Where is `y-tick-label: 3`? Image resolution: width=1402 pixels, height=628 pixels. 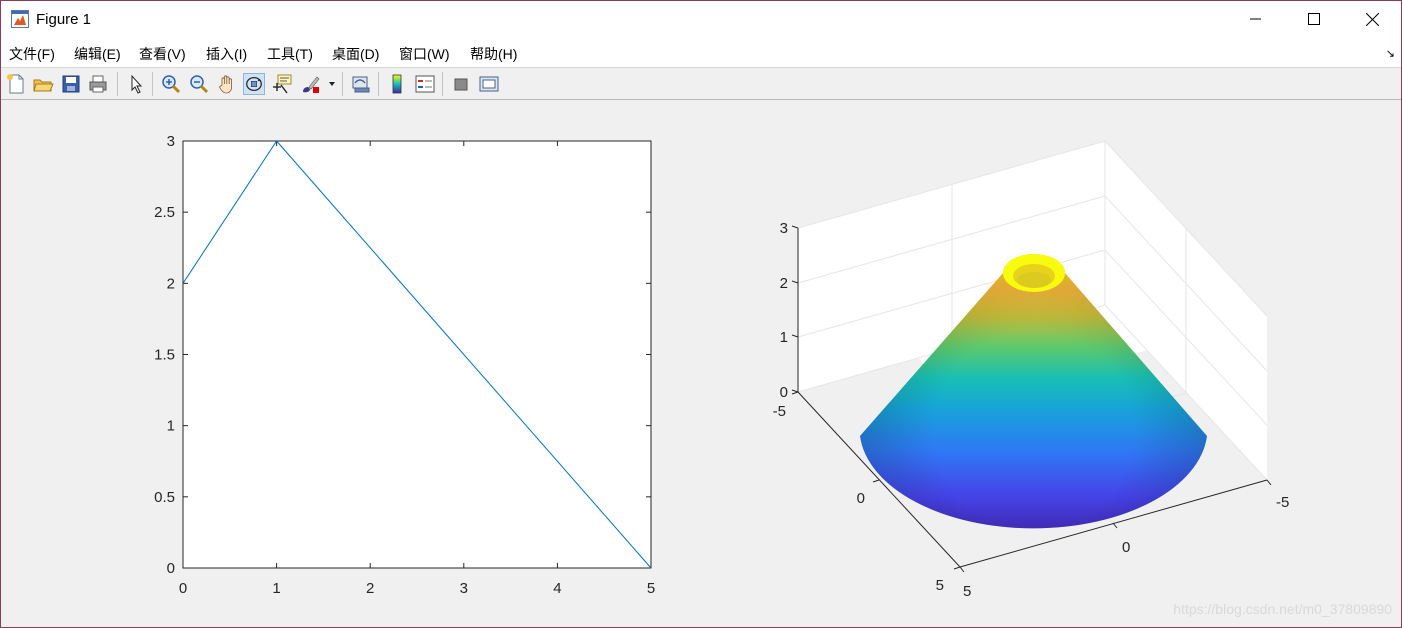
y-tick-label: 3 is located at coordinates (171, 141).